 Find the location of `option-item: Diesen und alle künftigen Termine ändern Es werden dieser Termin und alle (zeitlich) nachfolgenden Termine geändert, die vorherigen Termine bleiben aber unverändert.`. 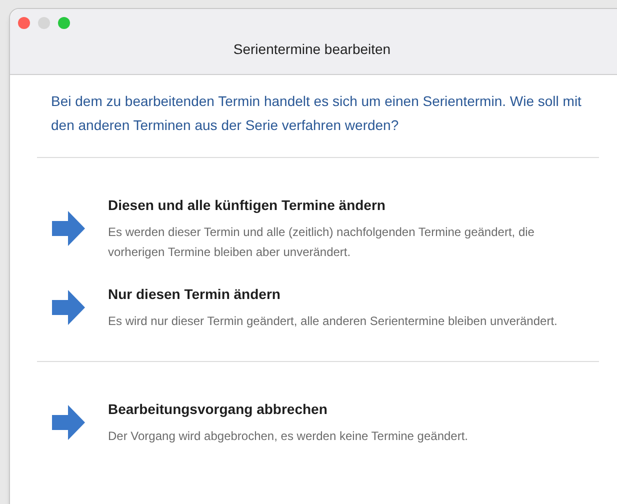

option-item: Diesen und alle künftigen Termine ändern Es werden dieser Termin und alle (zeitlich) nachfolgenden Termine geändert, die vorherigen Termine bleiben aber unverändert. is located at coordinates (300, 228).